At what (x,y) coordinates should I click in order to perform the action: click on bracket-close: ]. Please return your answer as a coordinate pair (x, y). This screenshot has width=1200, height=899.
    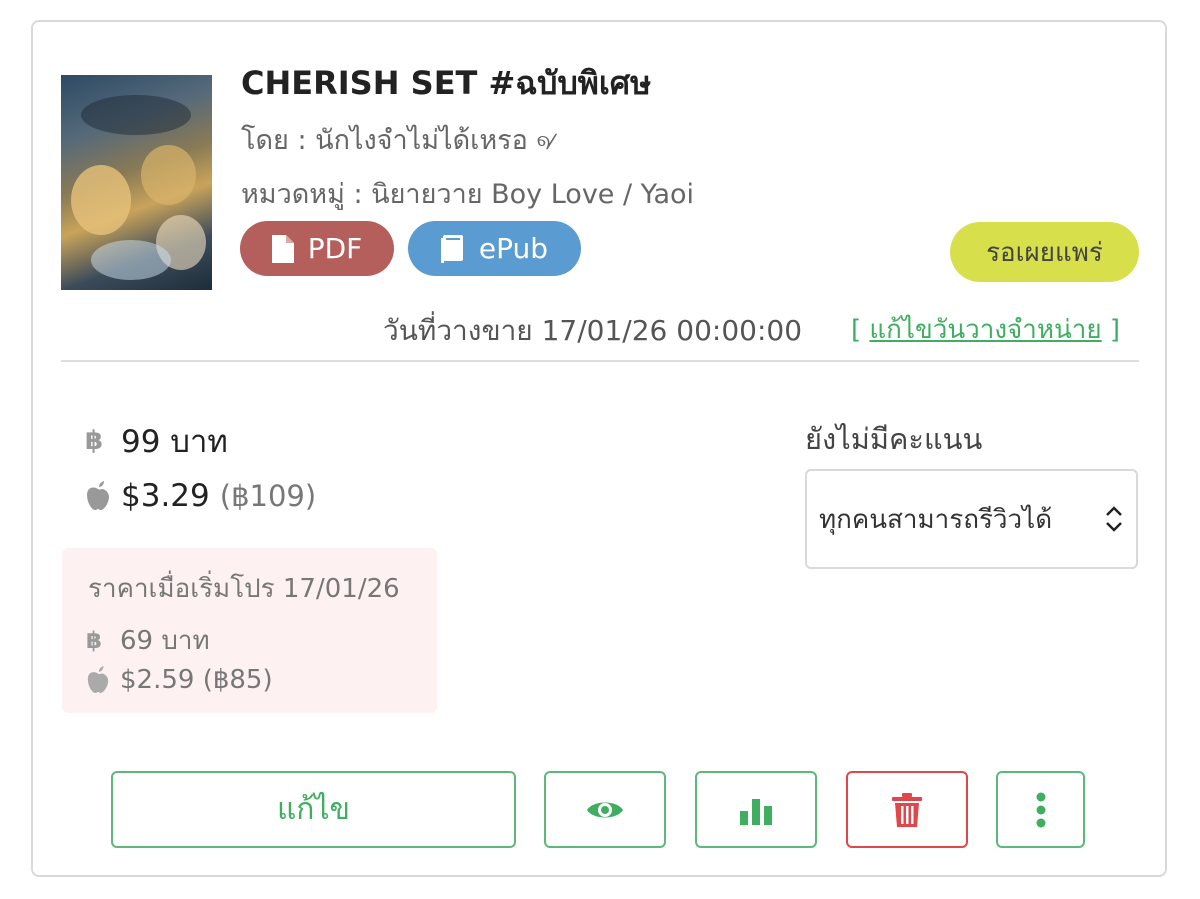
    Looking at the image, I should click on (1115, 330).